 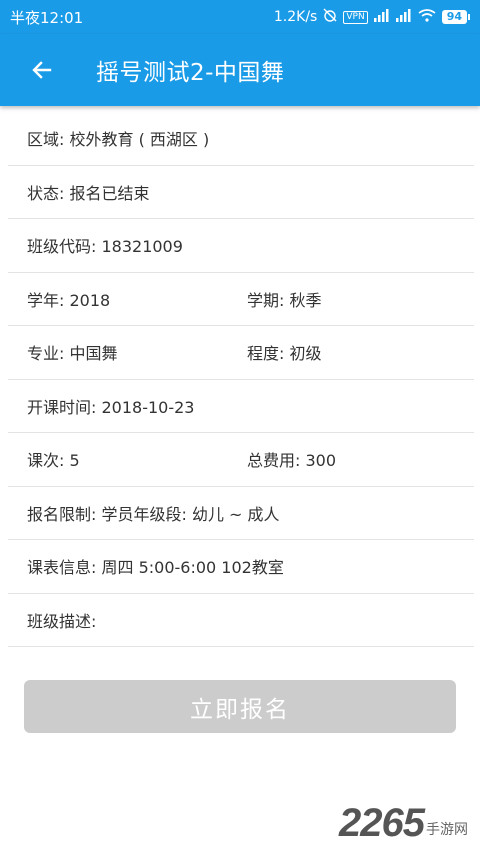 I want to click on vpn-badge: VPN, so click(x=355, y=17).